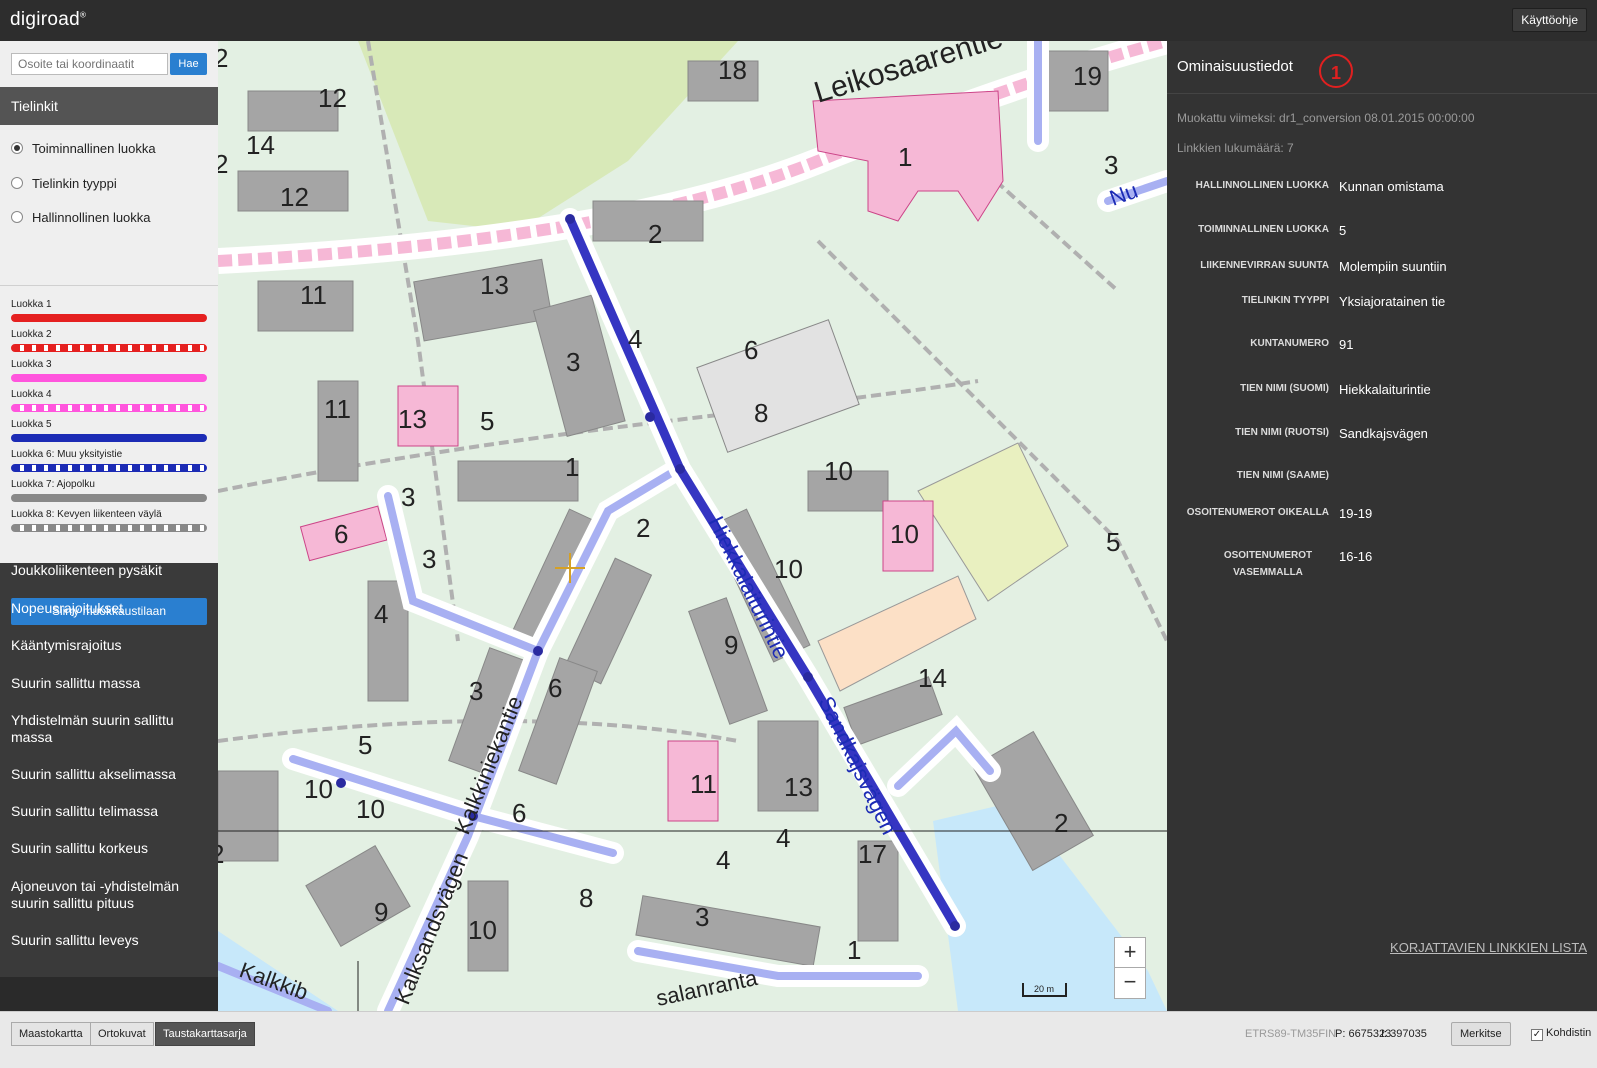  I want to click on top-bar: digiroad® Käyttöohje, so click(798, 21).